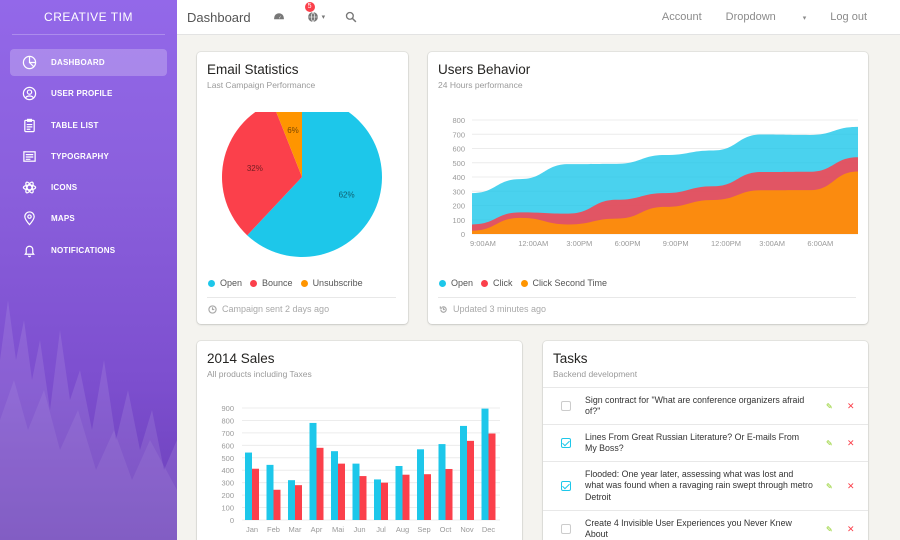 The height and width of the screenshot is (540, 900). I want to click on x-tick-label: 6:00PM, so click(628, 243).